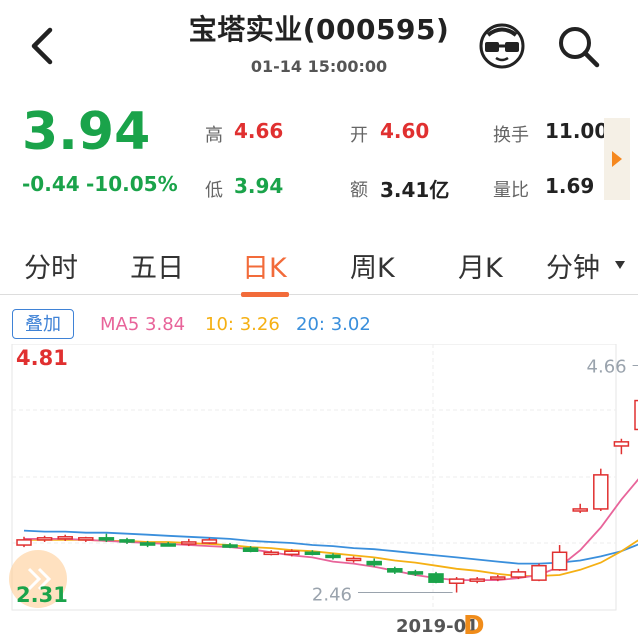 The image size is (638, 640). I want to click on turnover-label: 换手, so click(511, 135).